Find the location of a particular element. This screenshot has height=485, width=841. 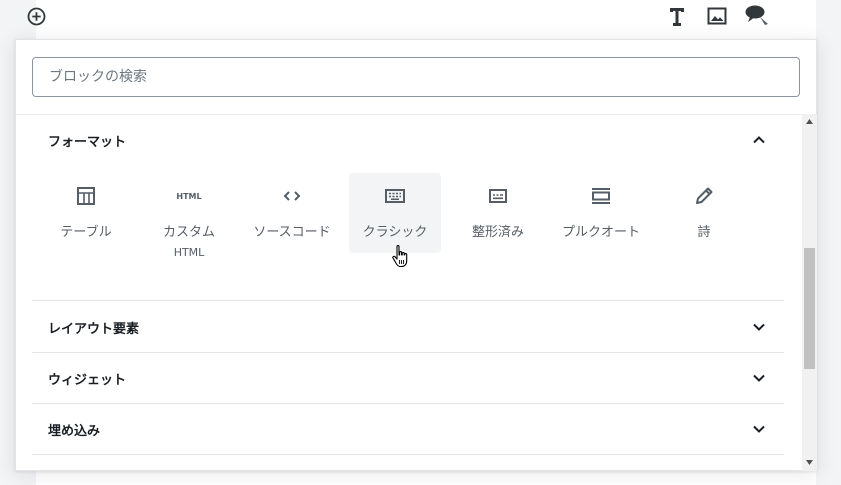

panel-title: ウィジェット is located at coordinates (87, 380).